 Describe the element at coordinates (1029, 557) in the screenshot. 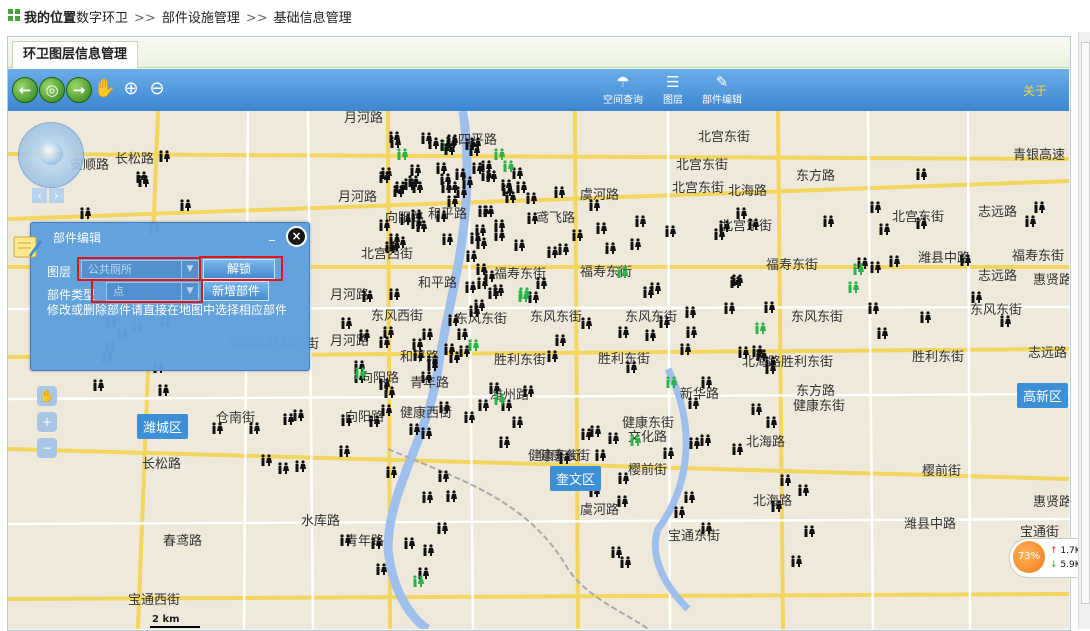

I see `memory-percent: 73%` at that location.